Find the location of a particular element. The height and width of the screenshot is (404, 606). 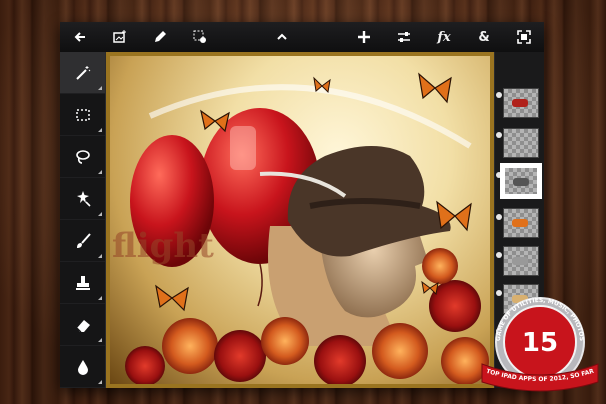

magic-wand-tool is located at coordinates (82, 73).